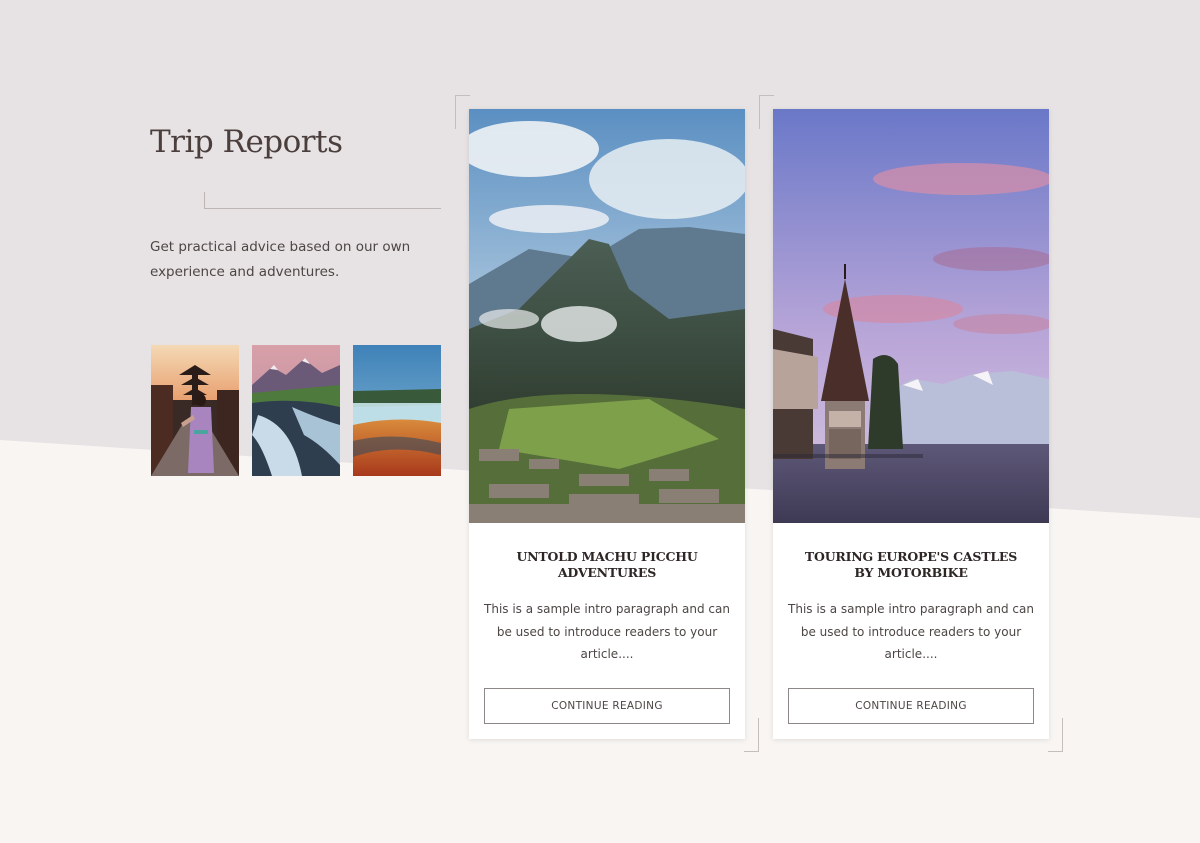 The image size is (1200, 843). I want to click on machu-picchu-photo-icon, so click(607, 316).